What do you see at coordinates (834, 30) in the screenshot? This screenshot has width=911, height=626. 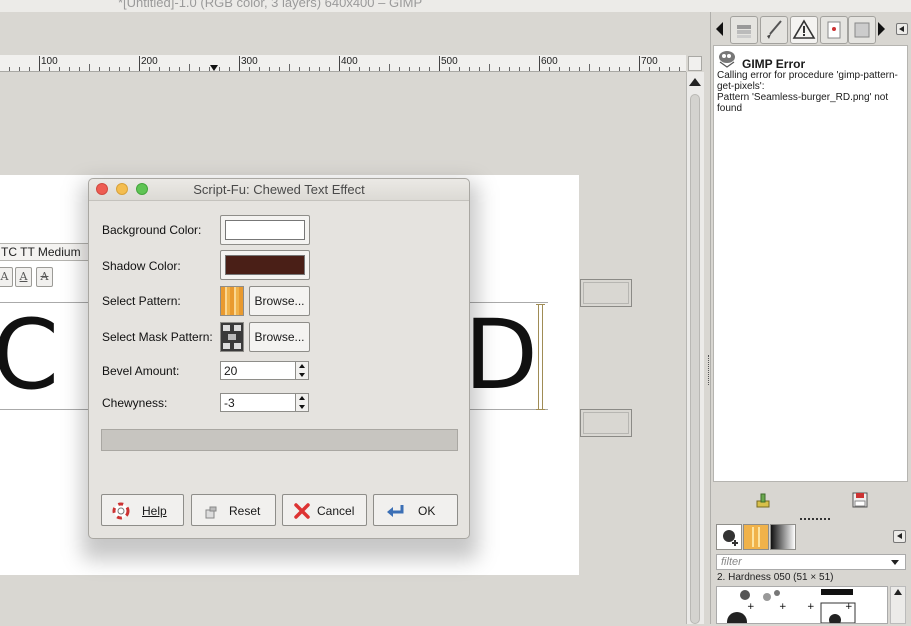 I see `tab-images` at bounding box center [834, 30].